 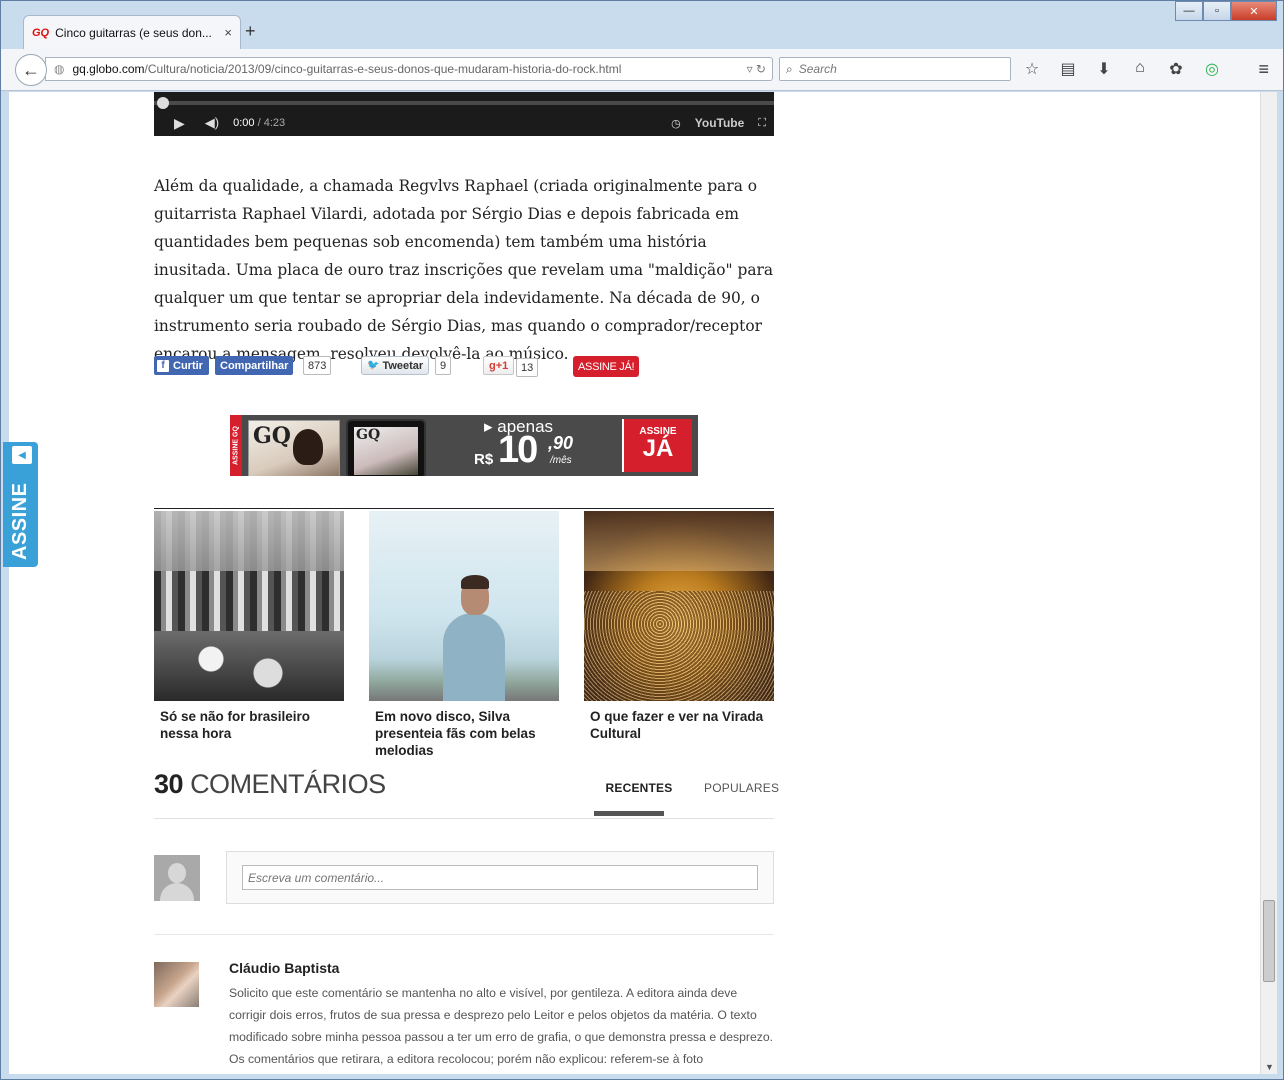 I want to click on comments-label: COMENTÁRIOS, so click(x=288, y=784).